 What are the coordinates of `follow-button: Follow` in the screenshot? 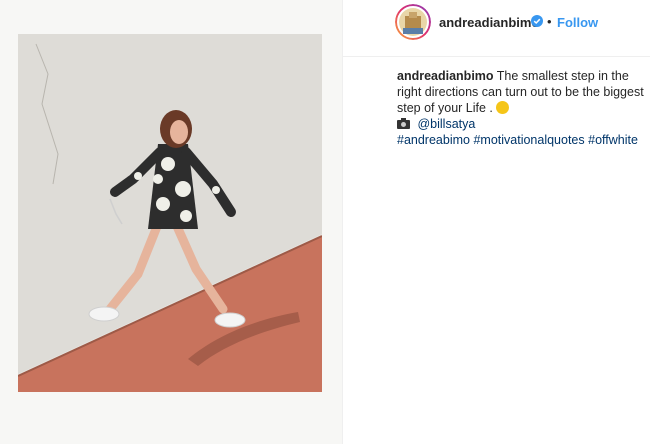 It's located at (577, 22).